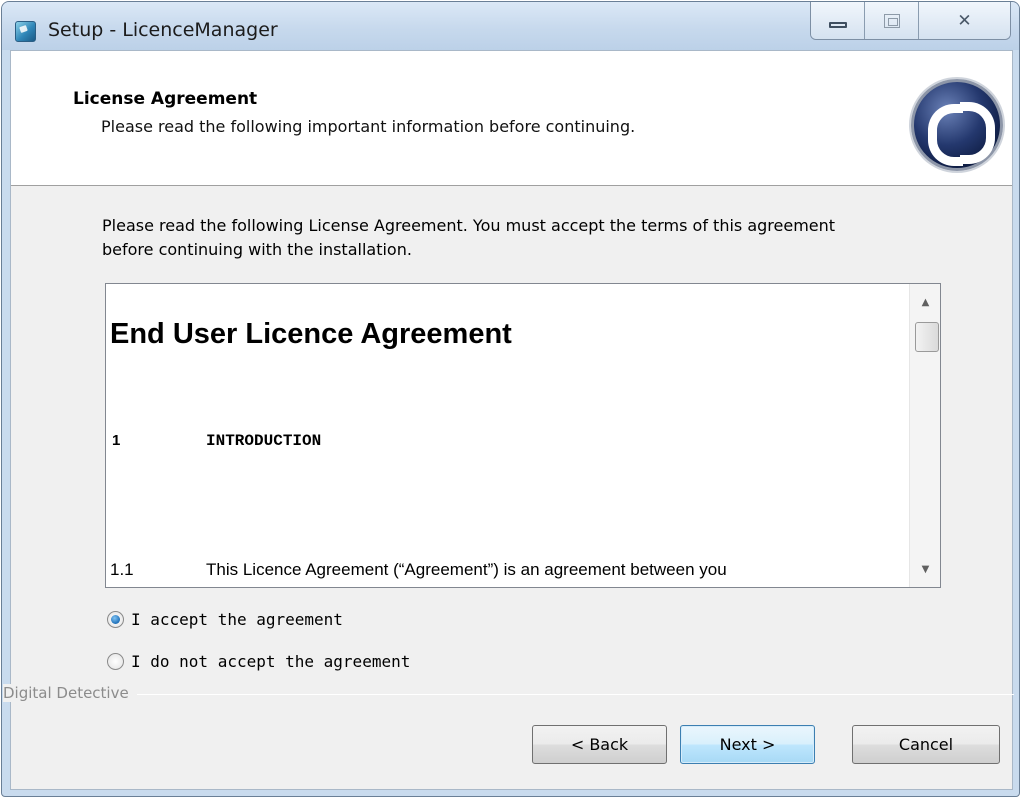 The image size is (1021, 798). I want to click on clause-number: 1.1, so click(122, 569).